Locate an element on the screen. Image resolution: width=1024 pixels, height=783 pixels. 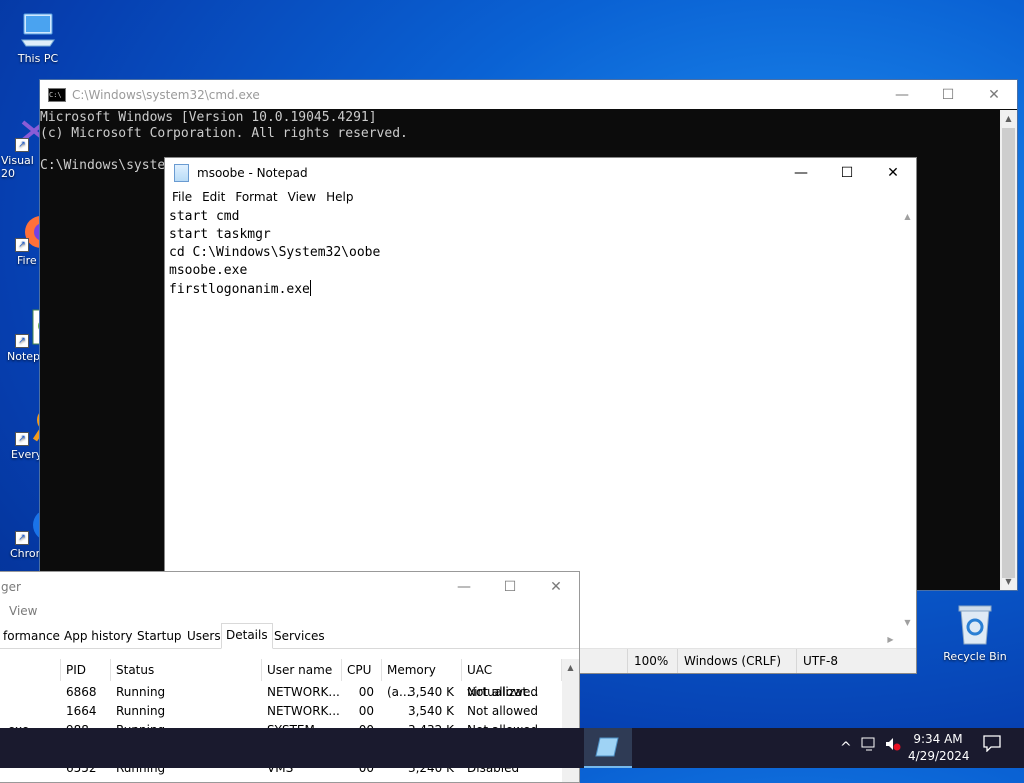
tab-startup: Startup is located at coordinates (159, 636).